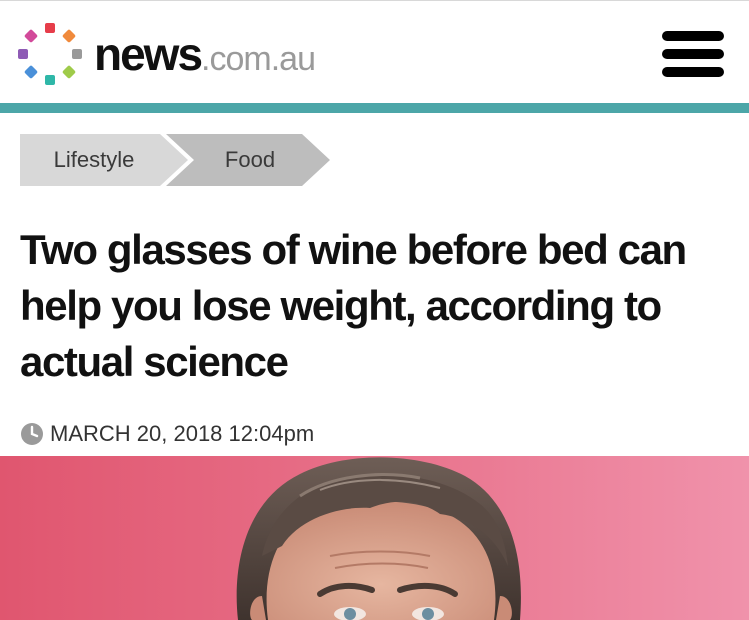  I want to click on menu-bar-middle, so click(693, 54).